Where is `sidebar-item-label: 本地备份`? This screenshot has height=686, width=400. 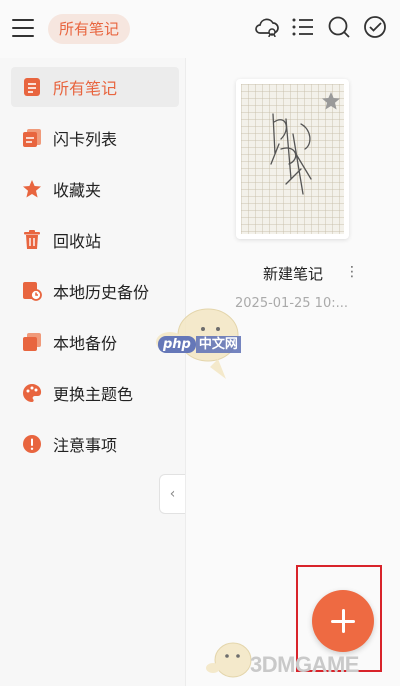
sidebar-item-label: 本地备份 is located at coordinates (85, 343).